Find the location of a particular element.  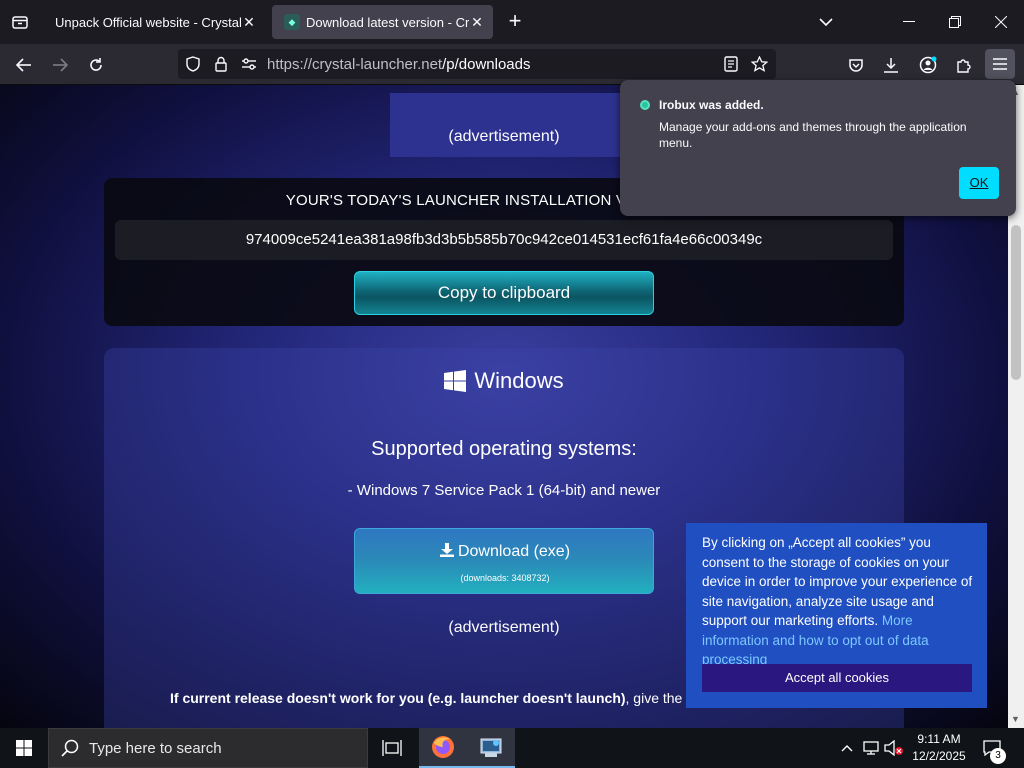

downloads-icon is located at coordinates (891, 65).